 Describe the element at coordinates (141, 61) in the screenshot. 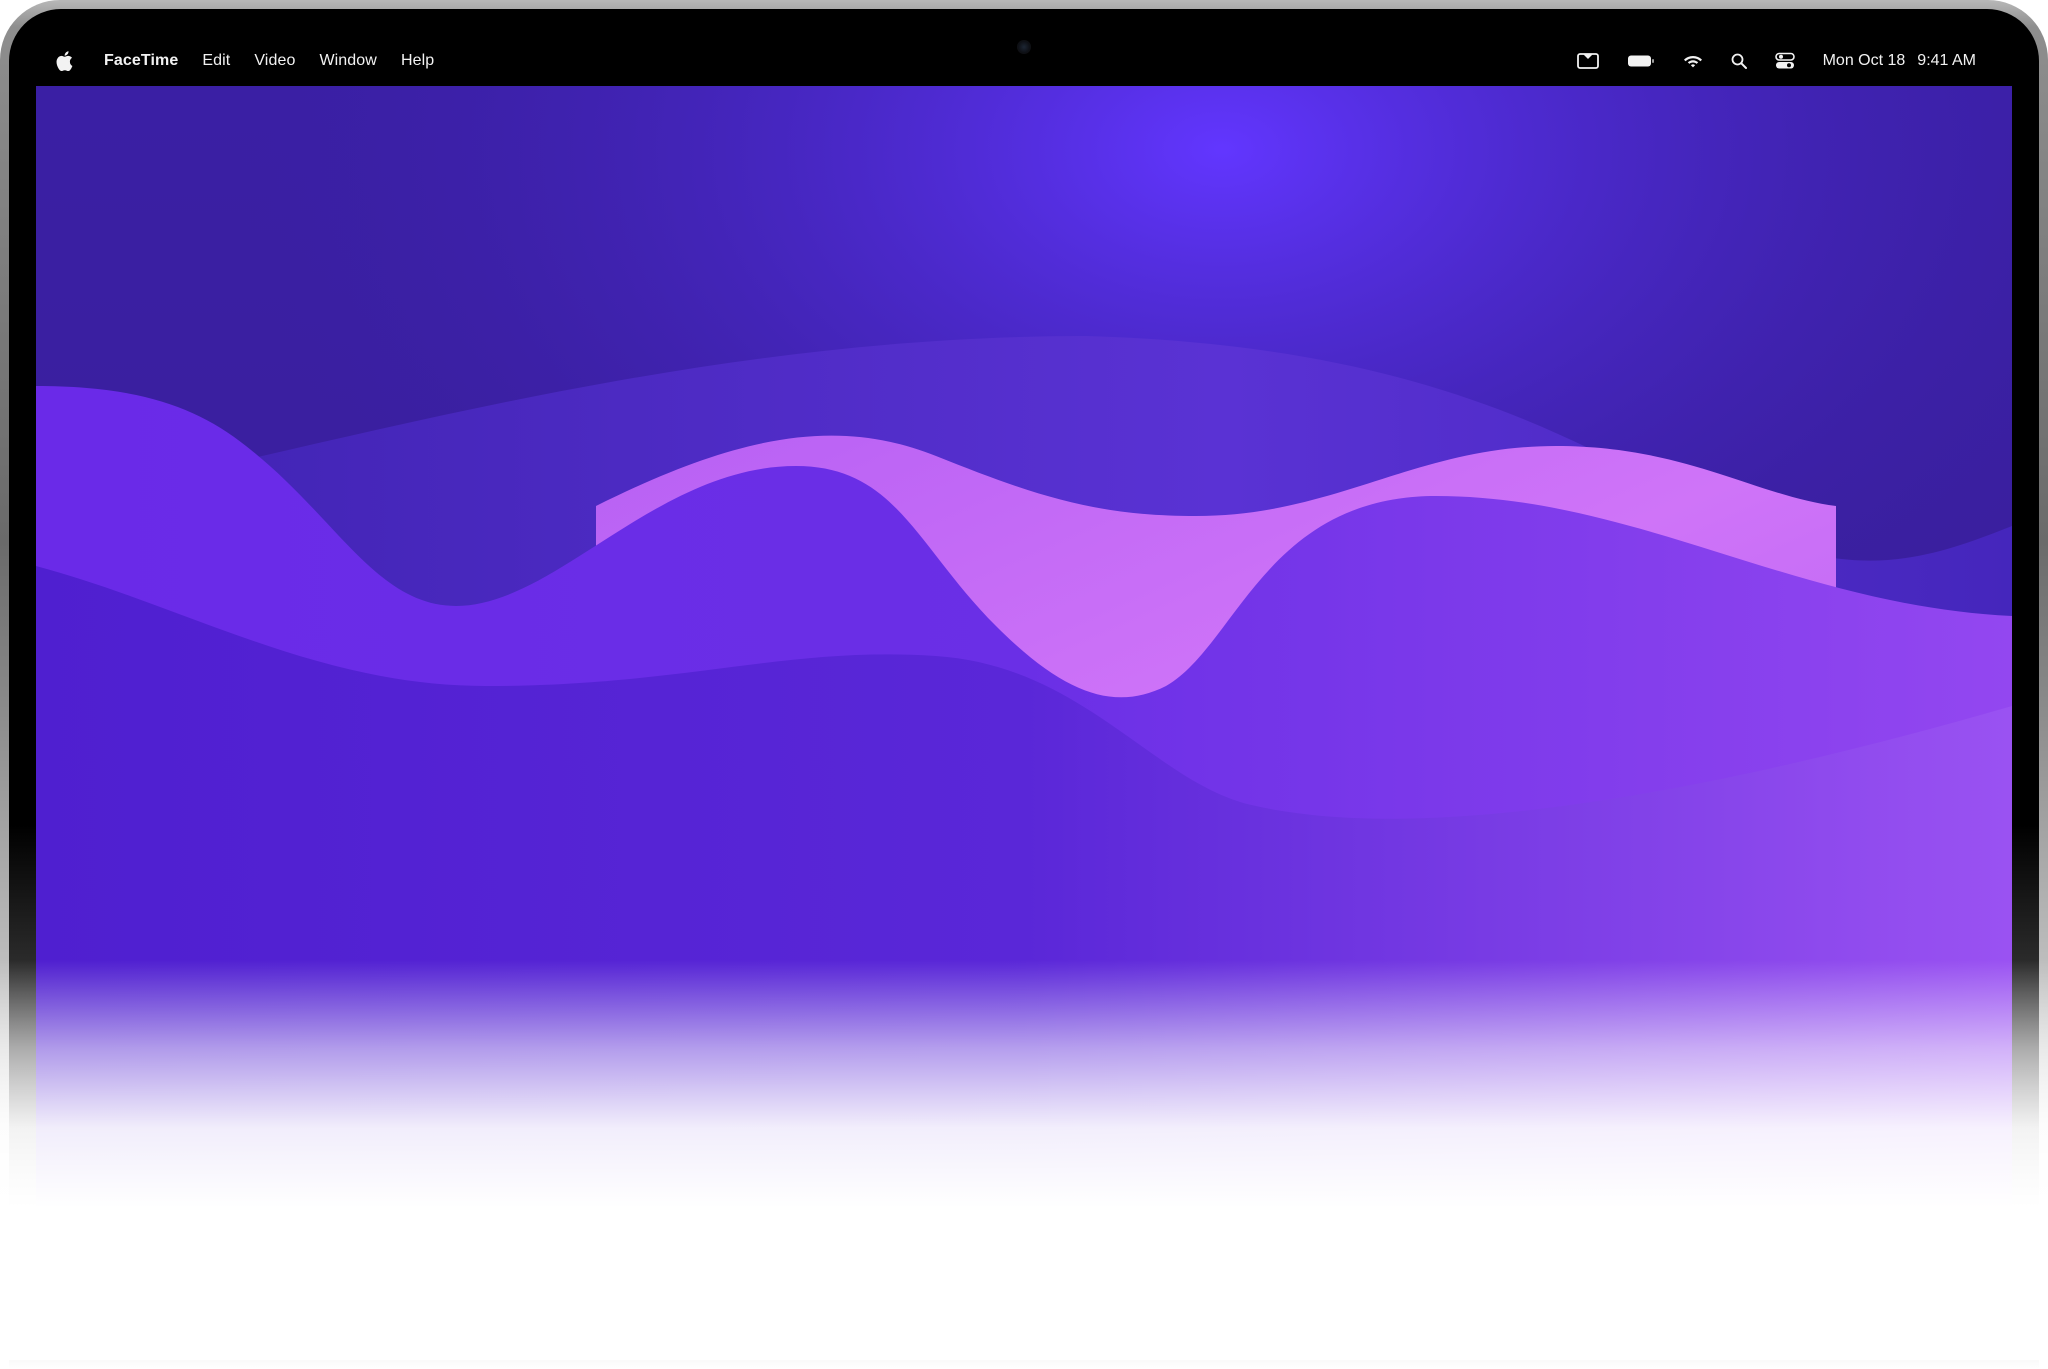

I see `menu-app-name: FaceTime` at that location.